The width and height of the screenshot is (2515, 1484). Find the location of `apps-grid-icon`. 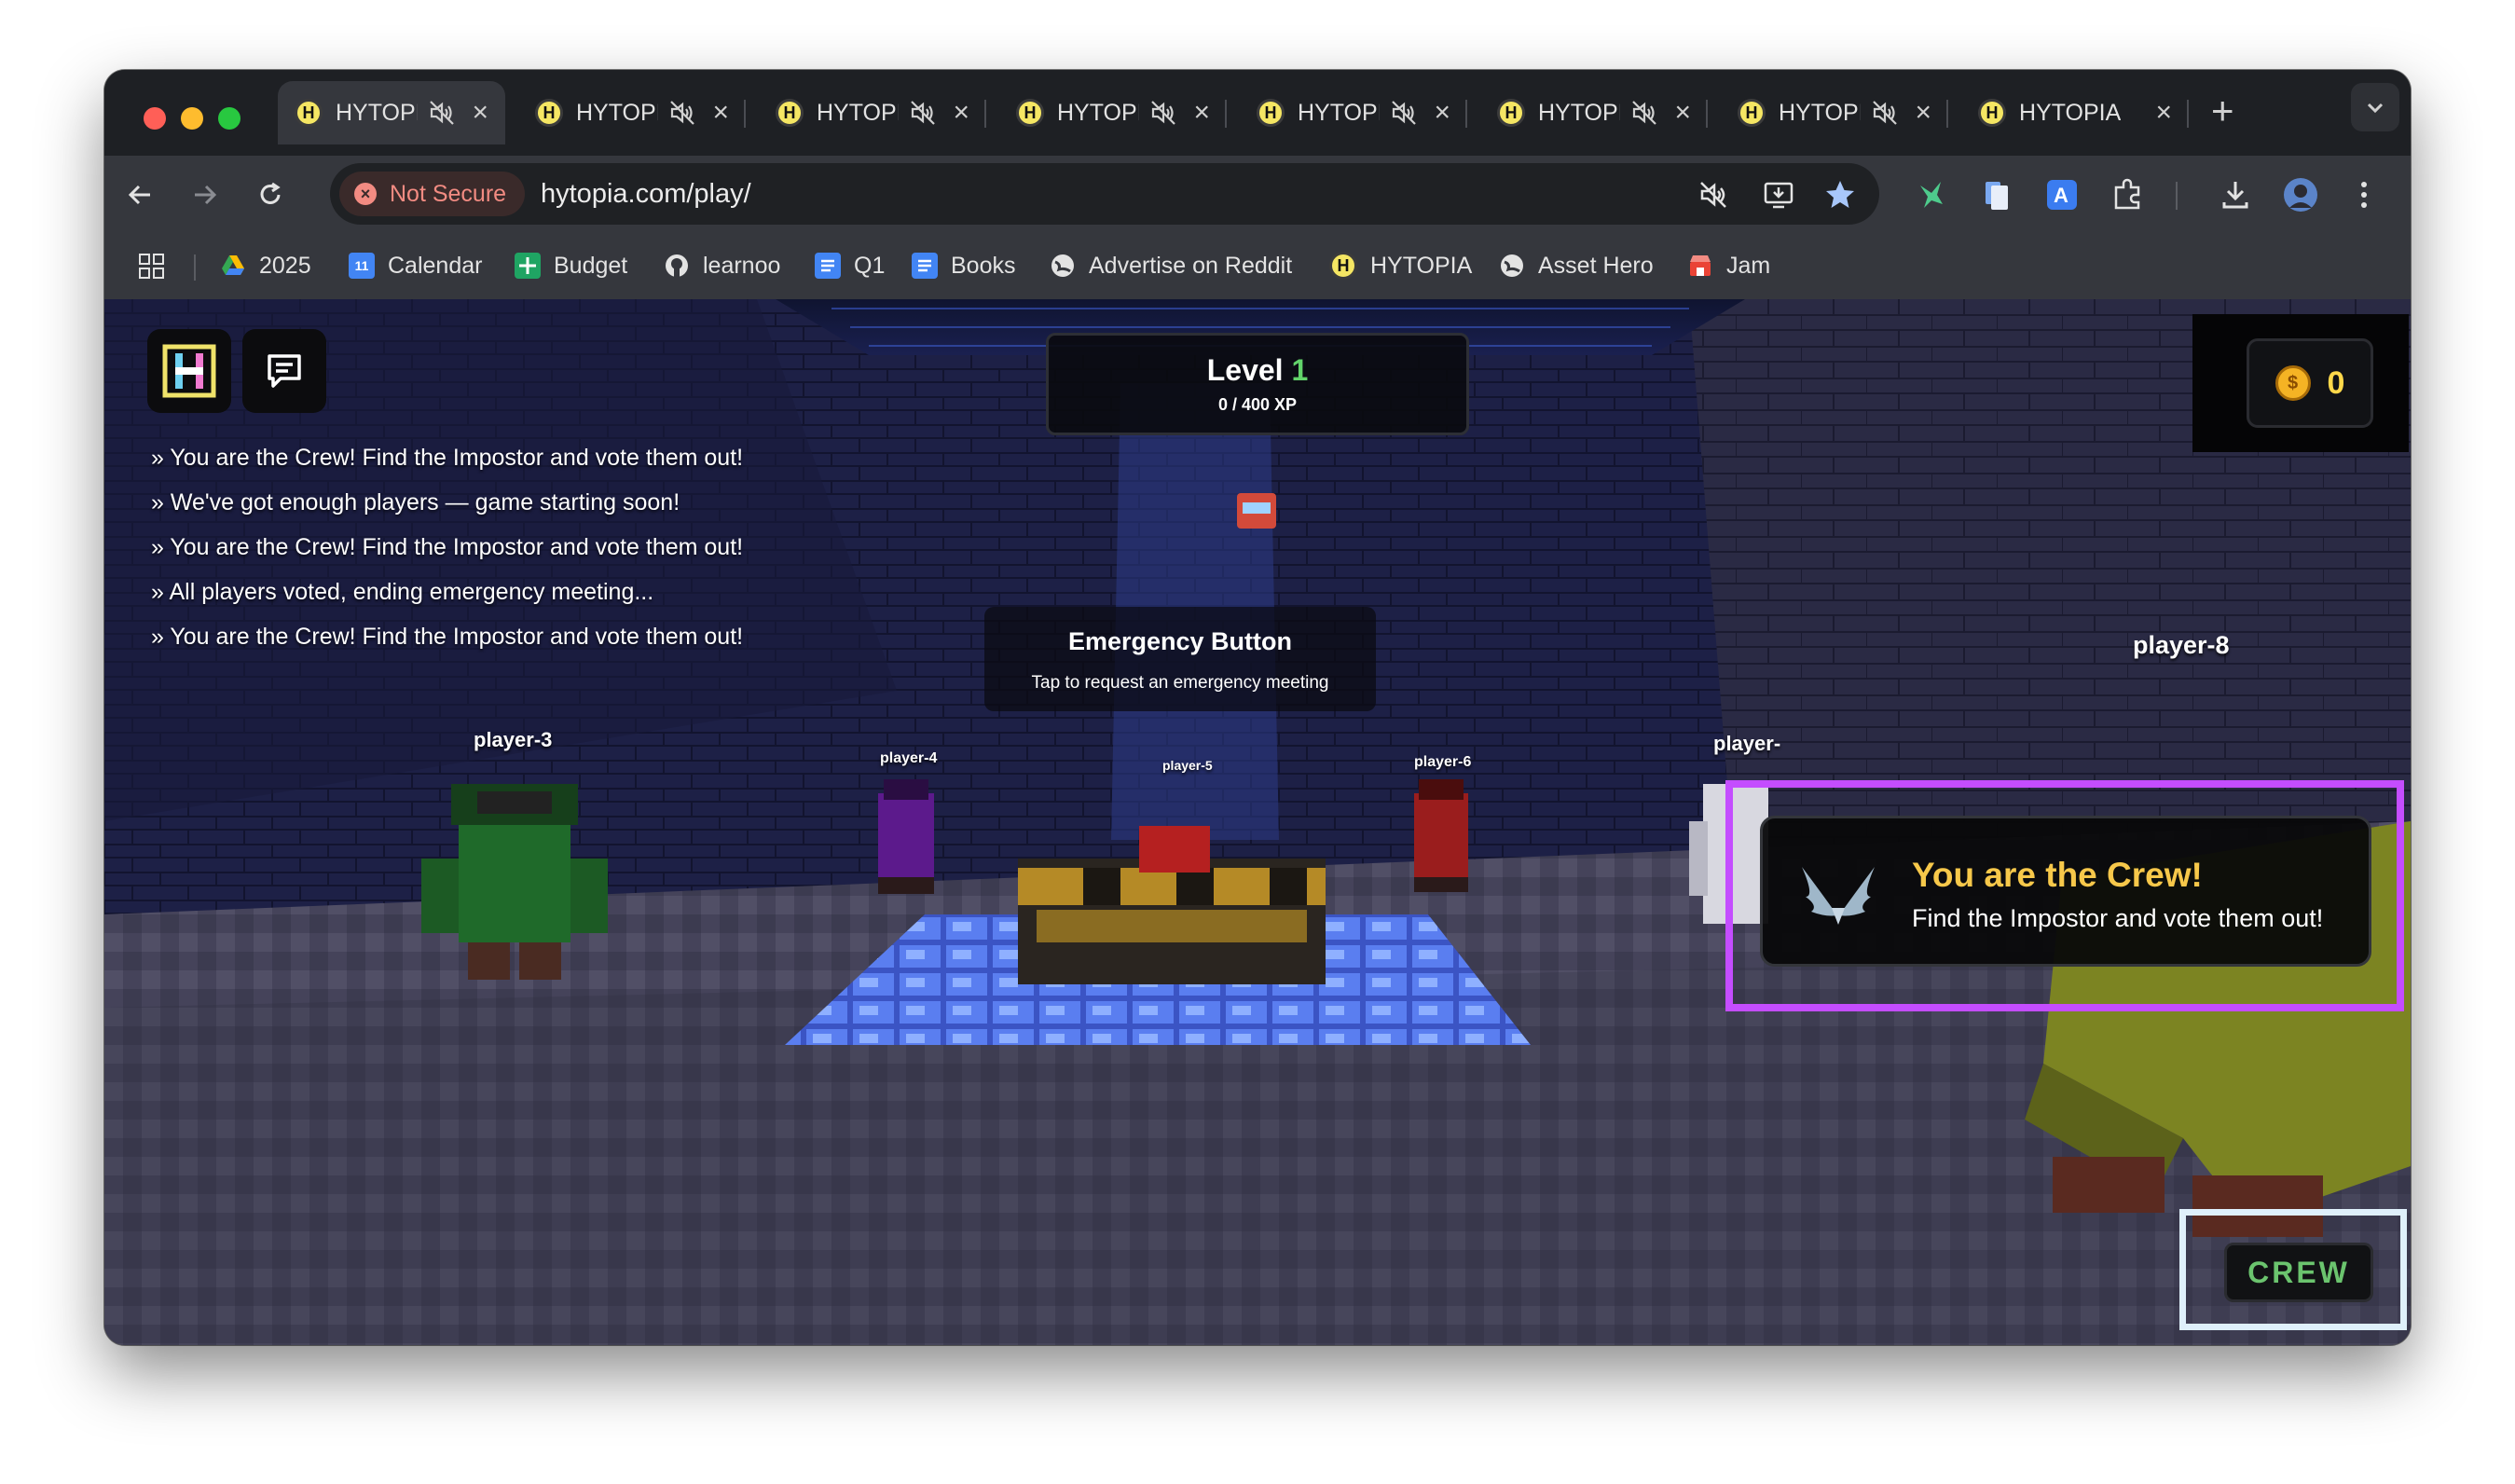

apps-grid-icon is located at coordinates (152, 267).